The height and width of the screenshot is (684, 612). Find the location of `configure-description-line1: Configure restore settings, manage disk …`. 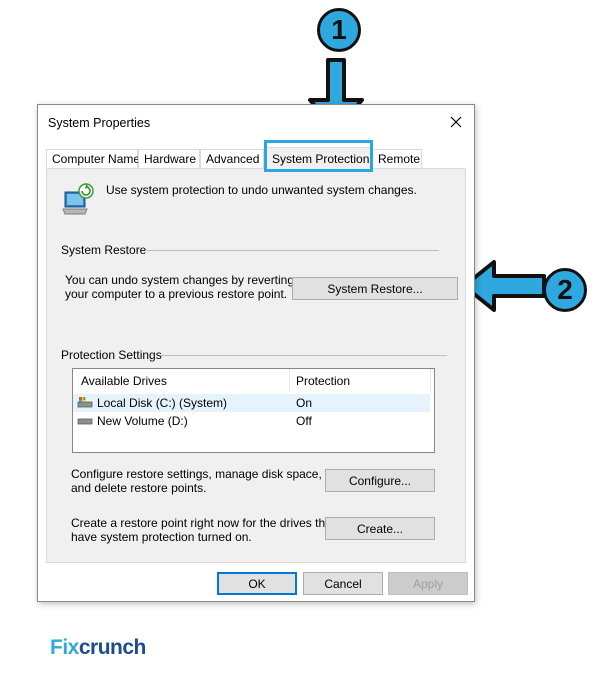

configure-description-line1: Configure restore settings, manage disk … is located at coordinates (196, 474).